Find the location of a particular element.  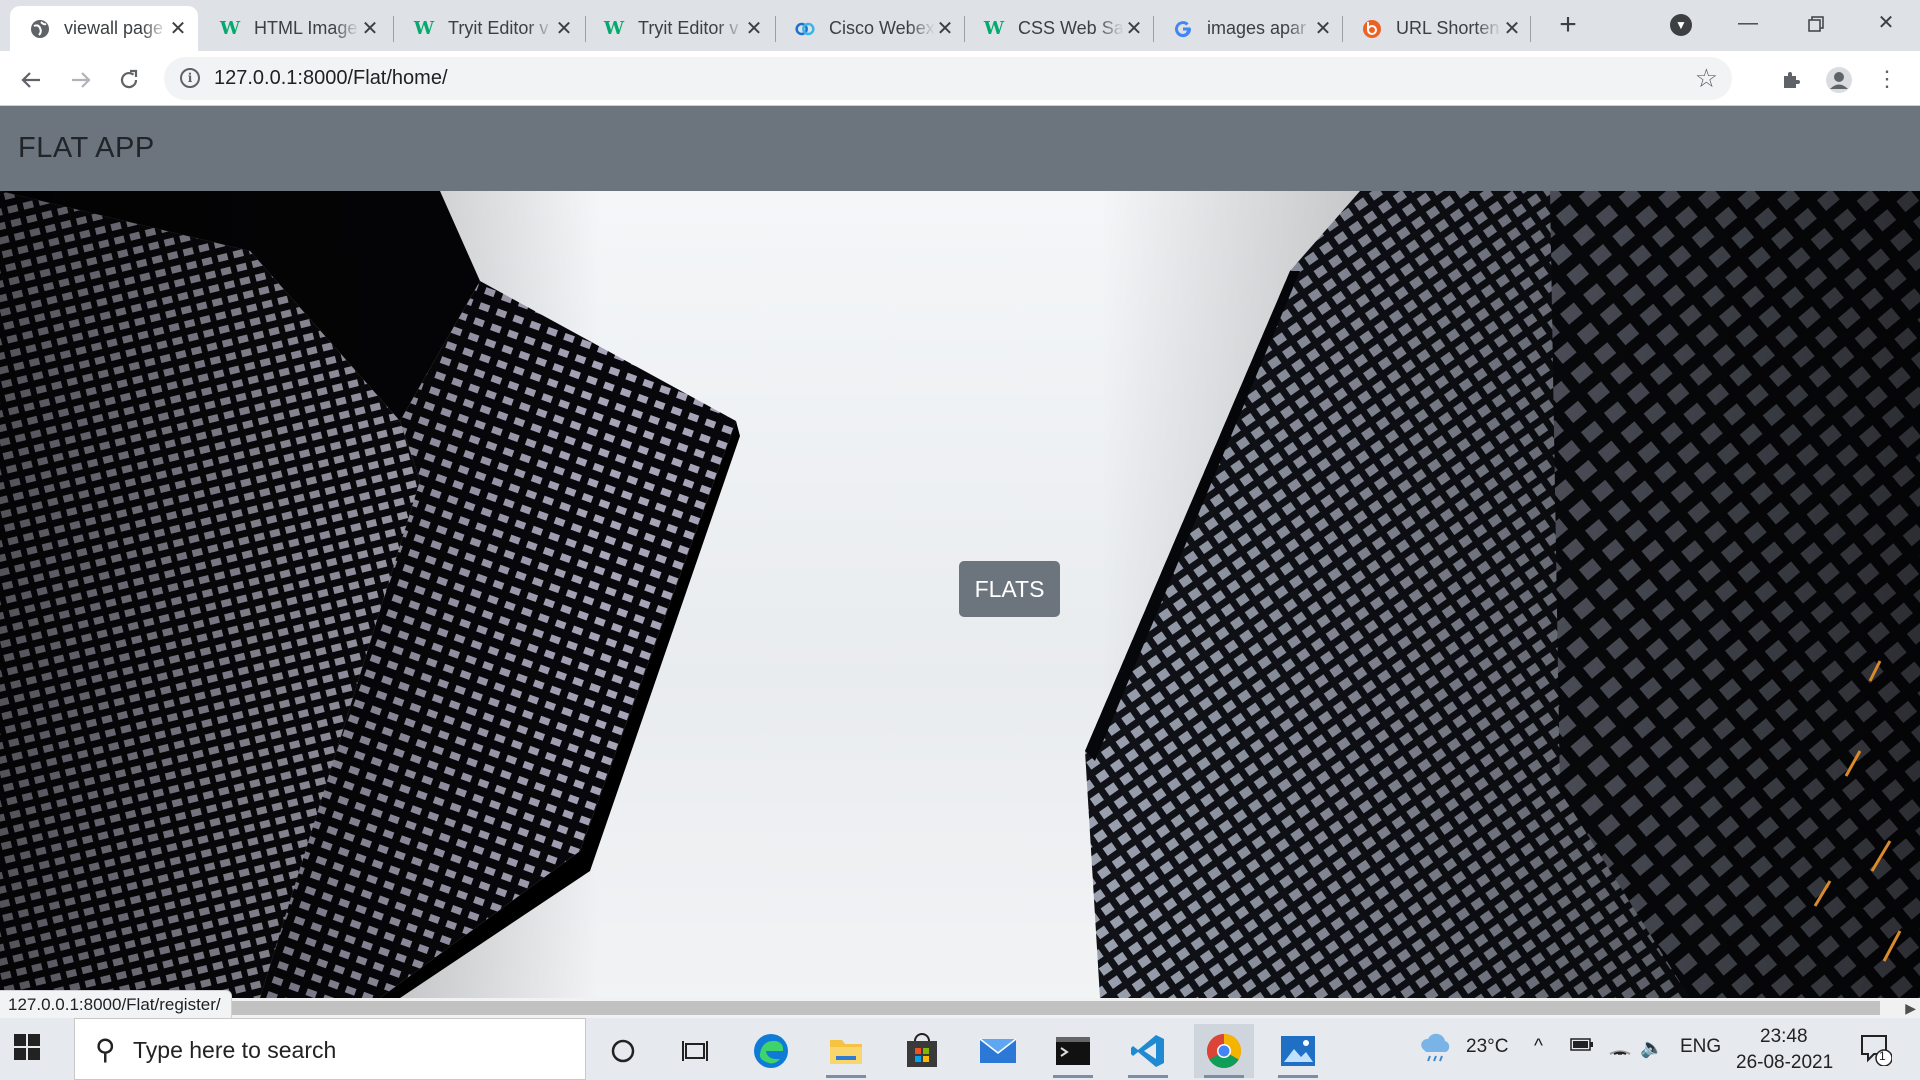

globe-icon is located at coordinates (40, 29).